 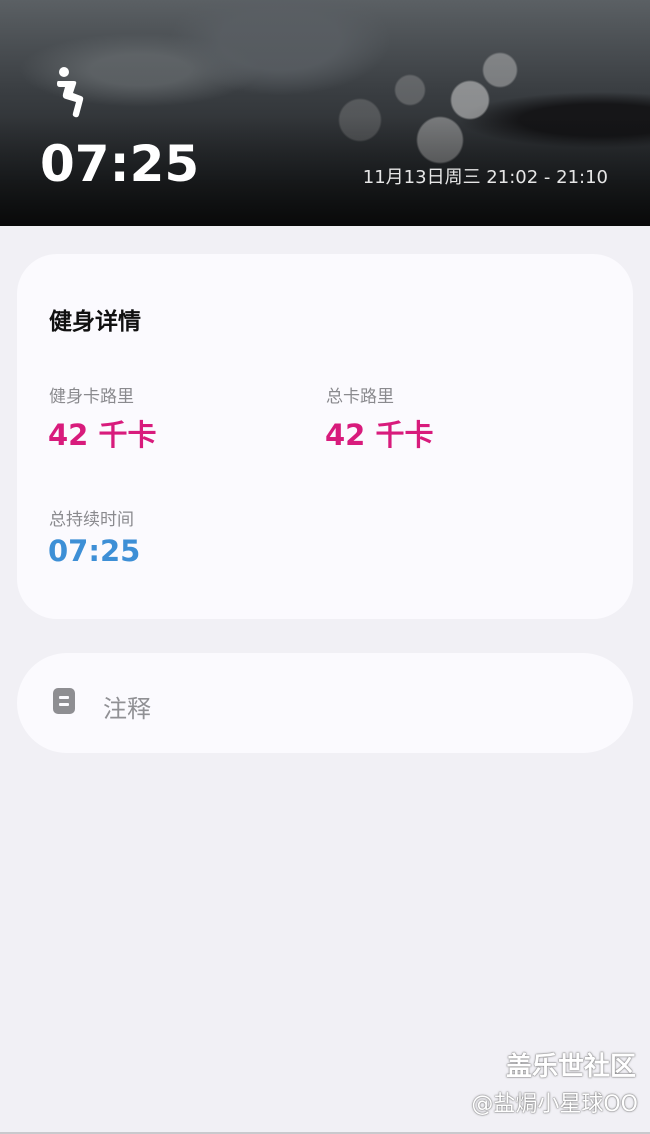 What do you see at coordinates (70, 92) in the screenshot?
I see `squat-person-icon` at bounding box center [70, 92].